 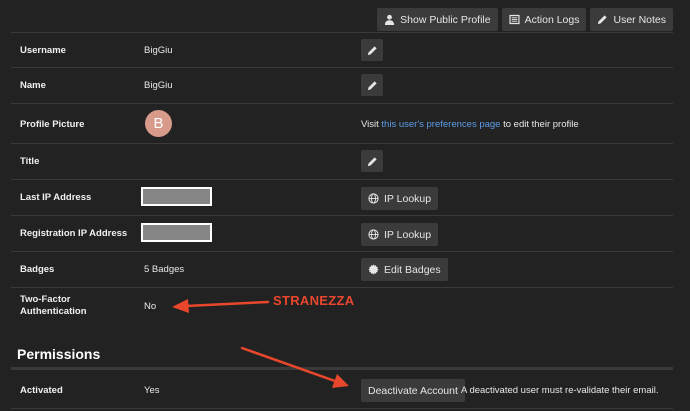 I want to click on registration-ip-lookup-button: IP Lookup, so click(x=400, y=234).